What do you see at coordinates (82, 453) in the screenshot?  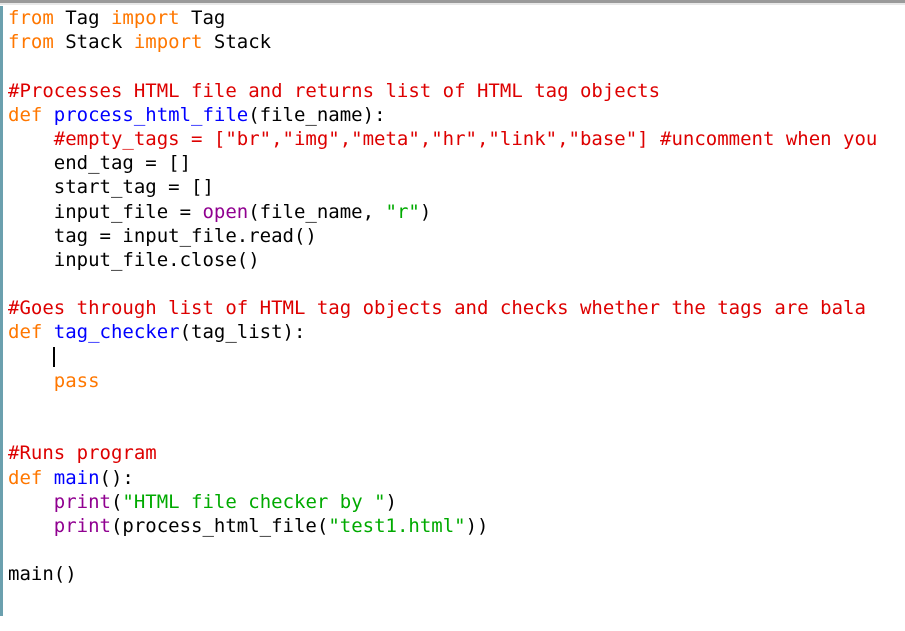 I see `code-token-comment: #Runs program` at bounding box center [82, 453].